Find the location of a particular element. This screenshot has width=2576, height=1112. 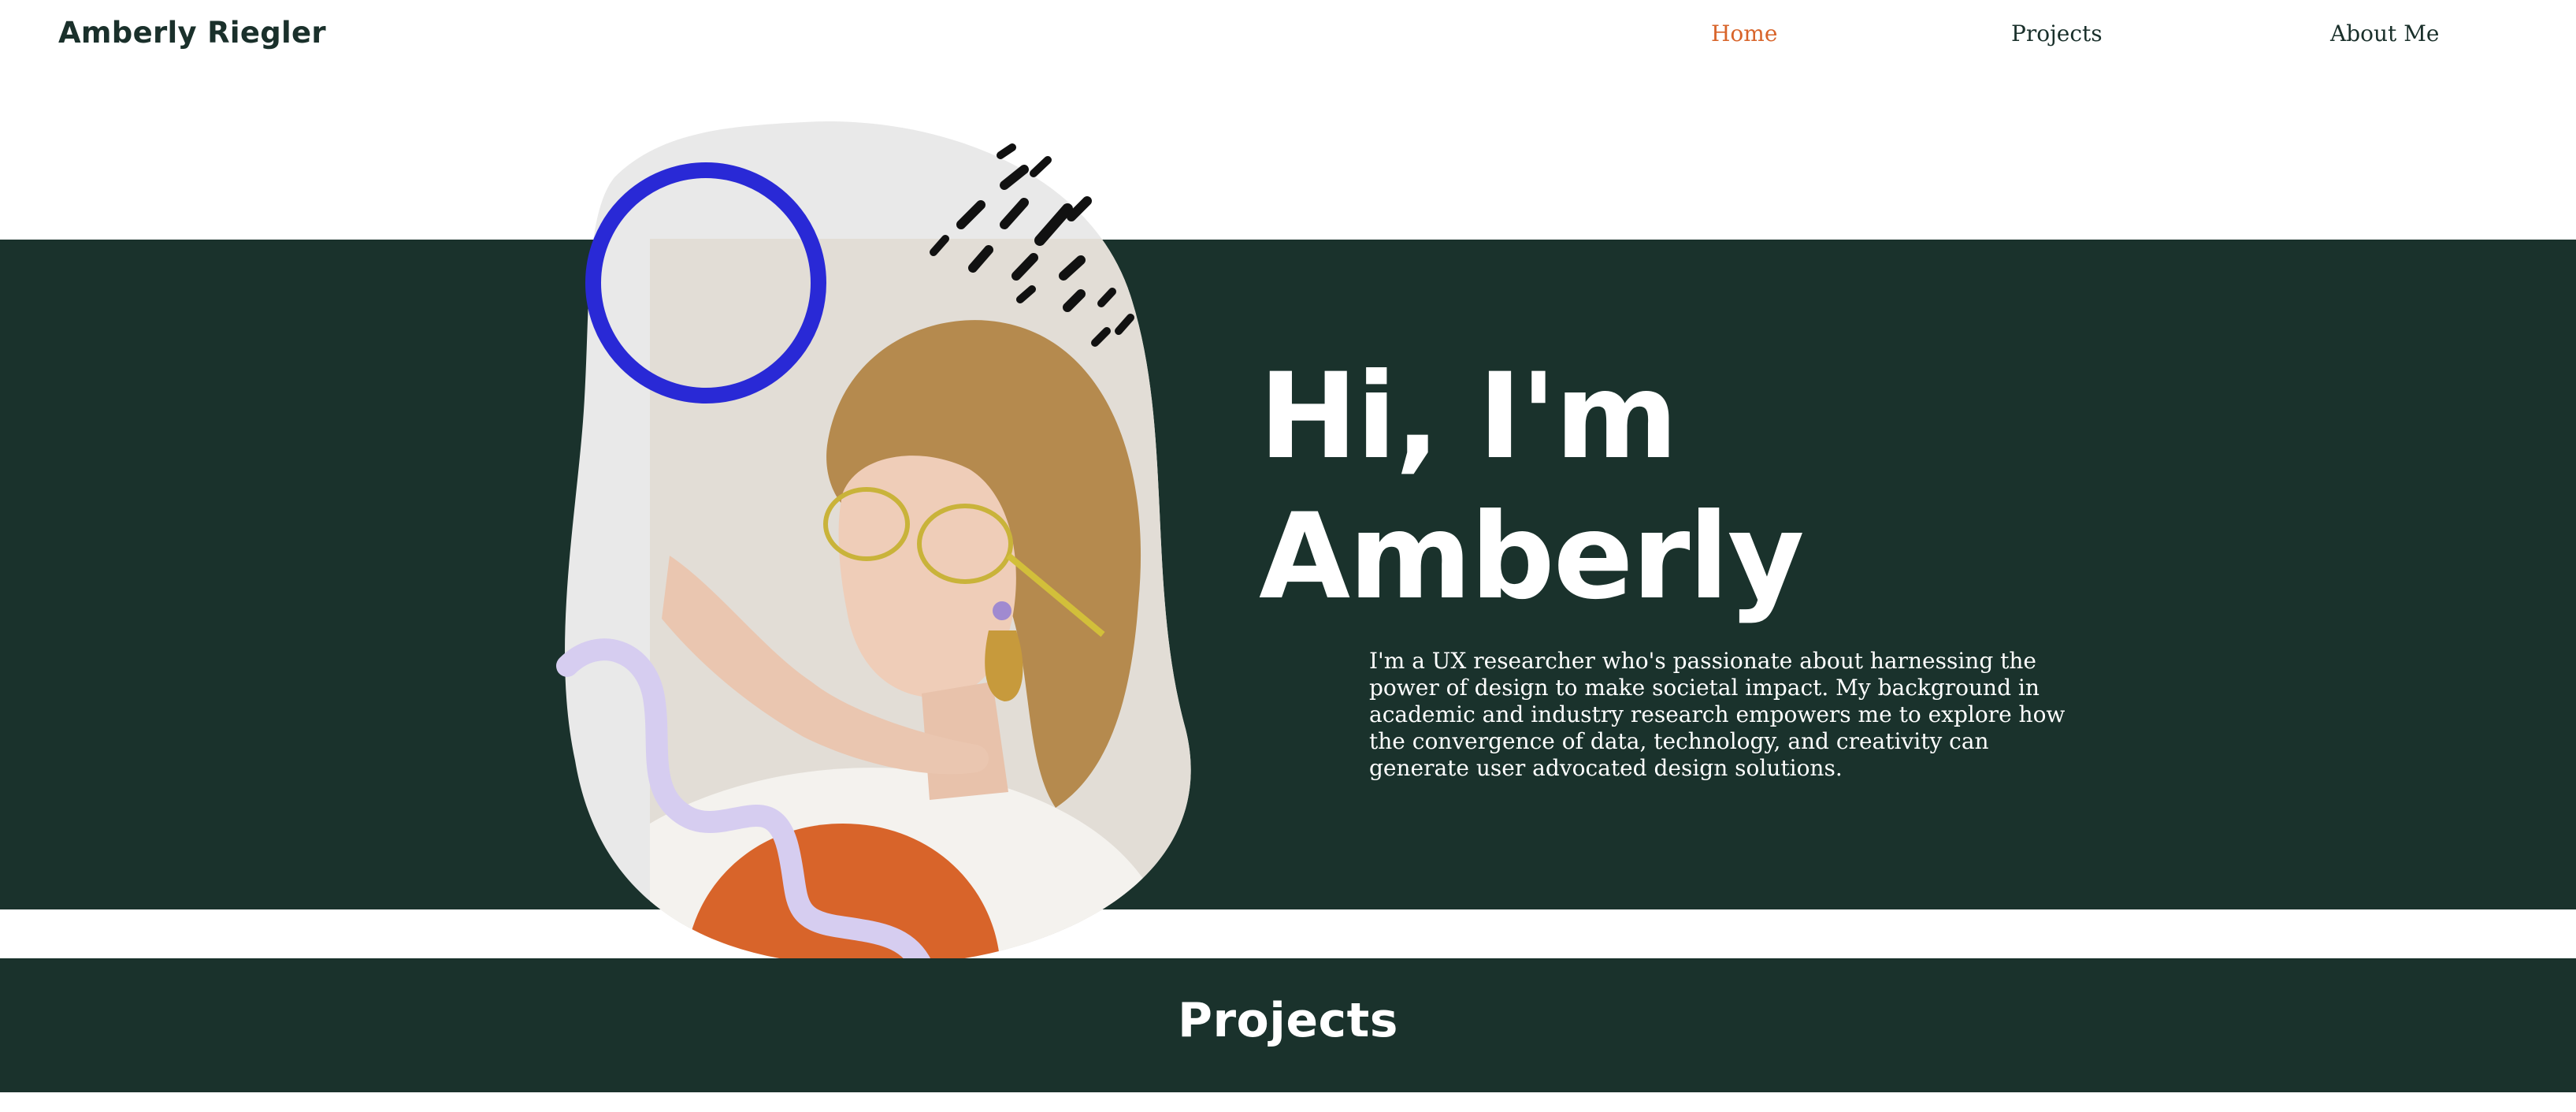

projects-section: Projects is located at coordinates (1288, 1025).